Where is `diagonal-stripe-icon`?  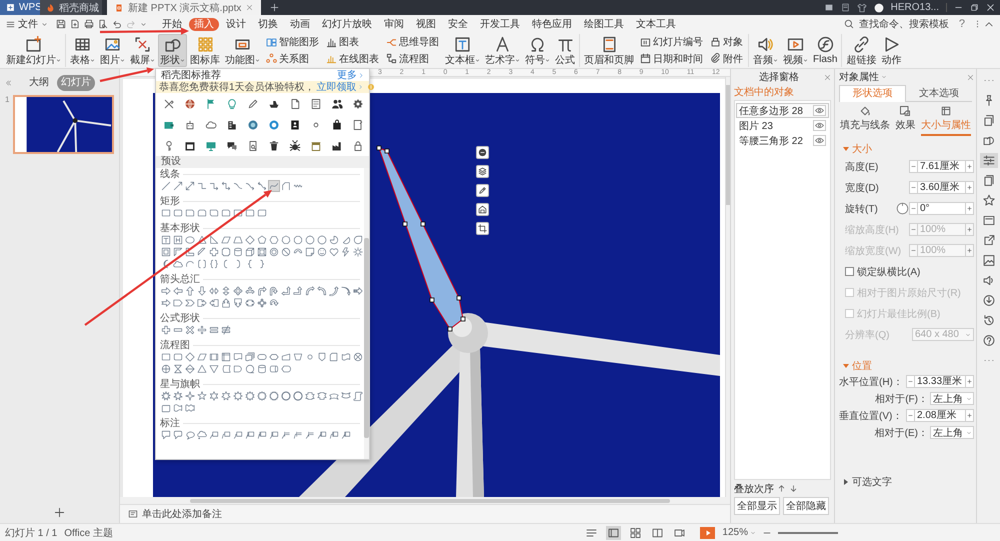 diagonal-stripe-icon is located at coordinates (202, 252).